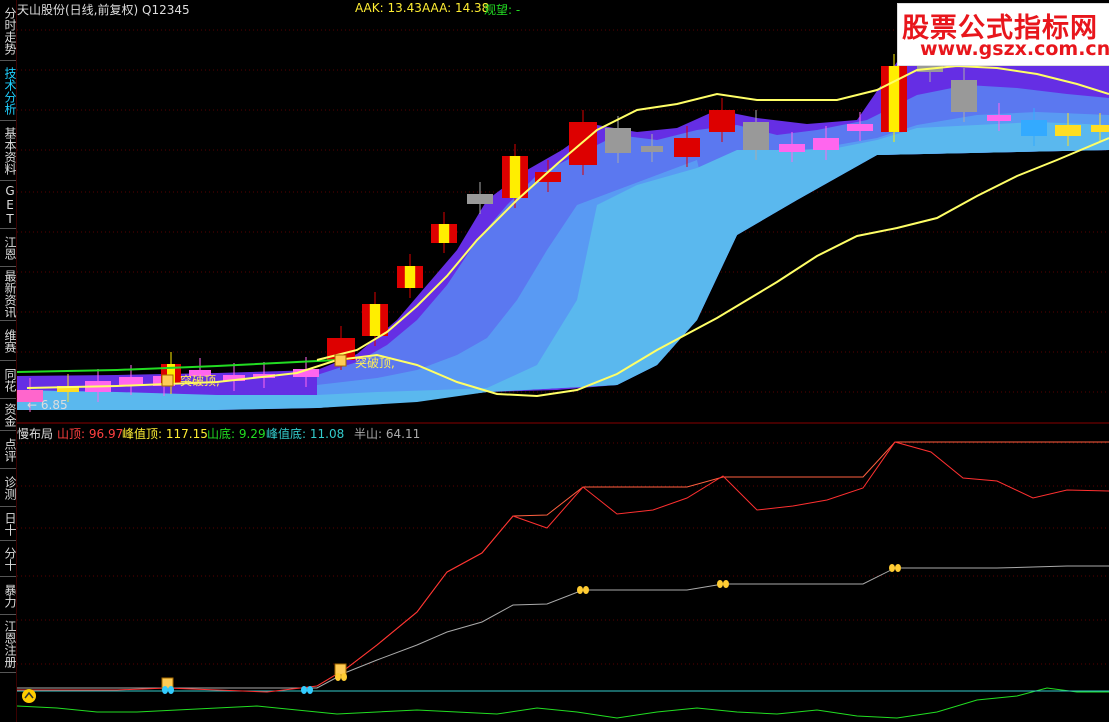  I want to click on sidebar-item-6: 维赛, so click(8, 341).